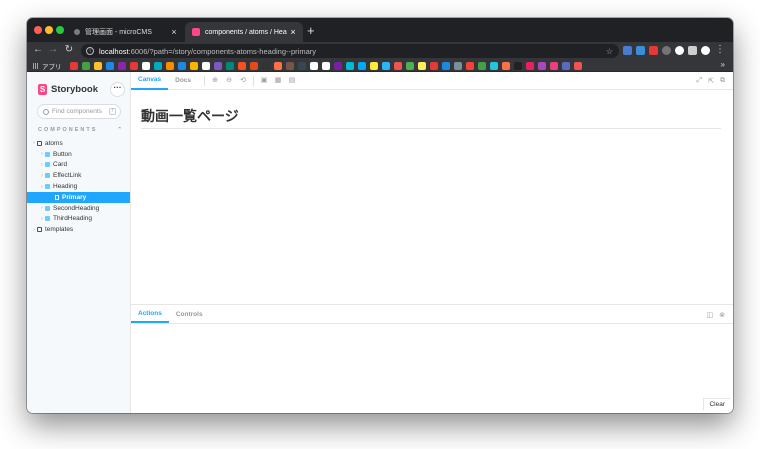 The width and height of the screenshot is (760, 449). Describe the element at coordinates (705, 50) in the screenshot. I see `profile-avatar` at that location.